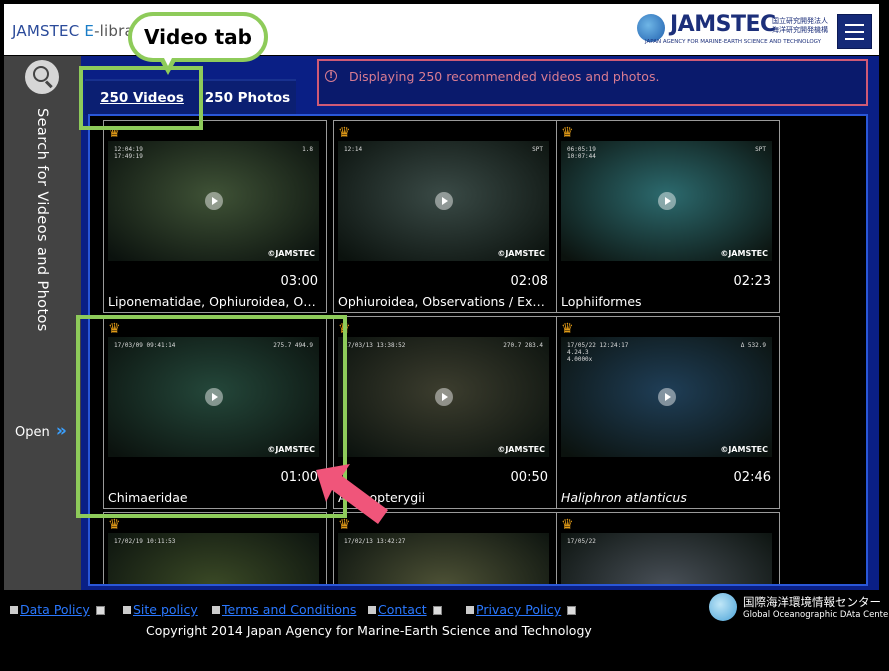 This screenshot has height=671, width=889. I want to click on video-duration: 00:50, so click(529, 477).